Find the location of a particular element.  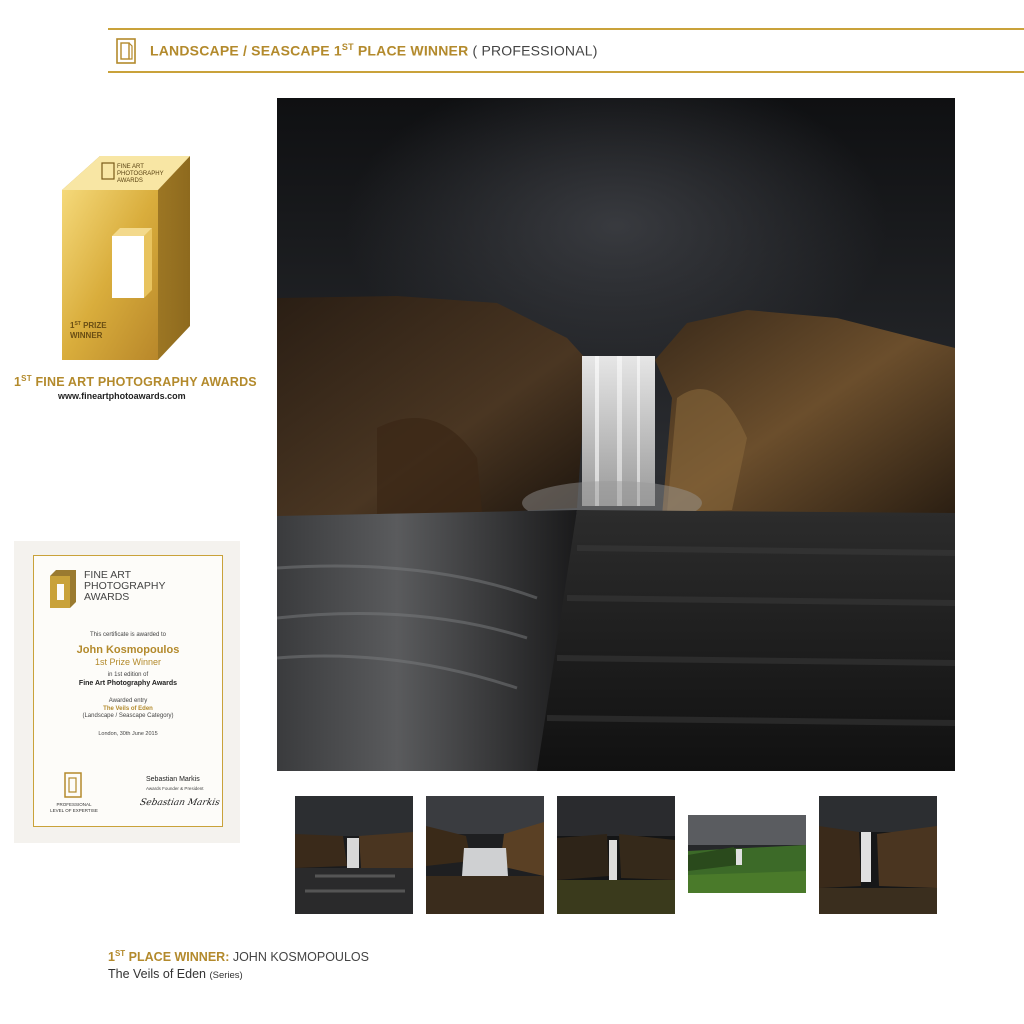

header-bottom-rule is located at coordinates (566, 72).